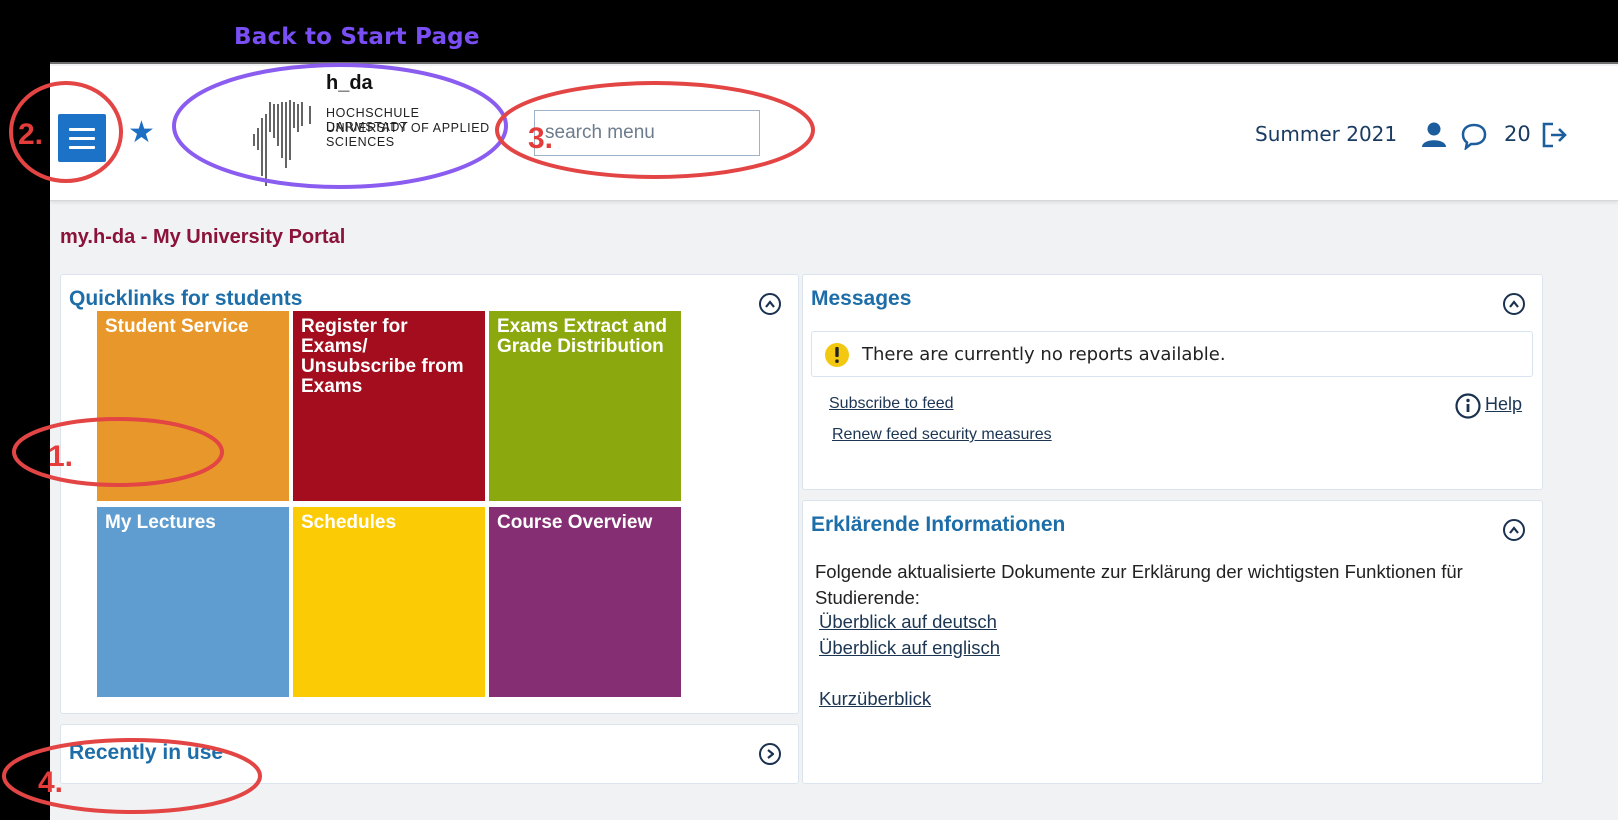 Image resolution: width=1618 pixels, height=820 pixels. What do you see at coordinates (891, 404) in the screenshot?
I see `subscribe-feed-link: Subscribe to feed` at bounding box center [891, 404].